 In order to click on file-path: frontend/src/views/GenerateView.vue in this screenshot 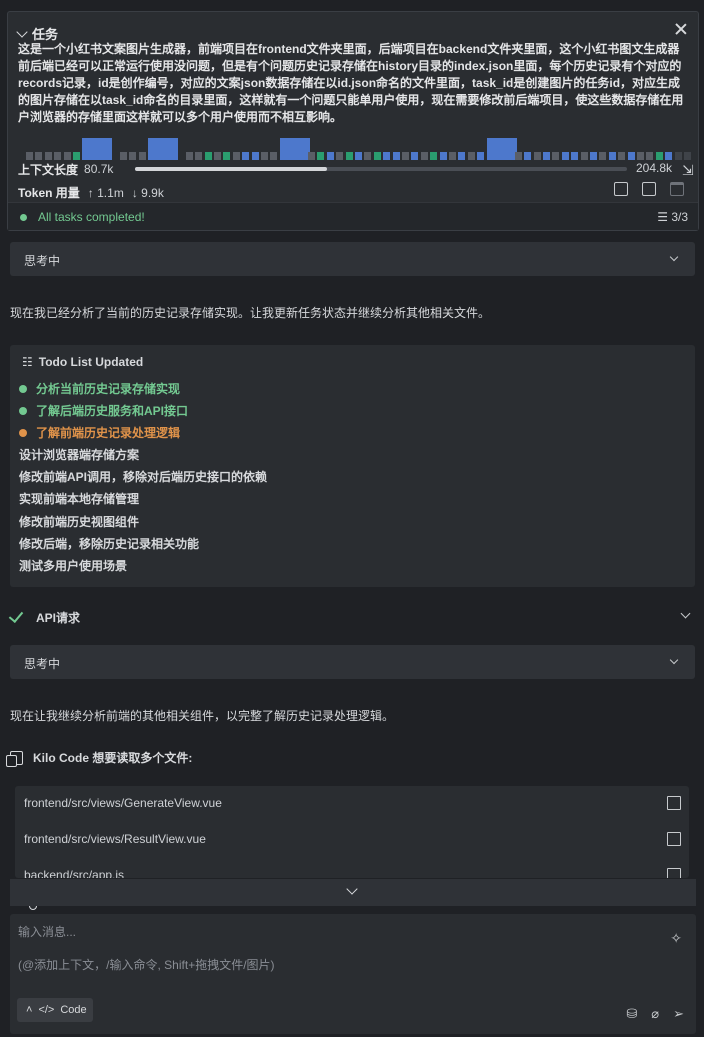, I will do `click(123, 803)`.